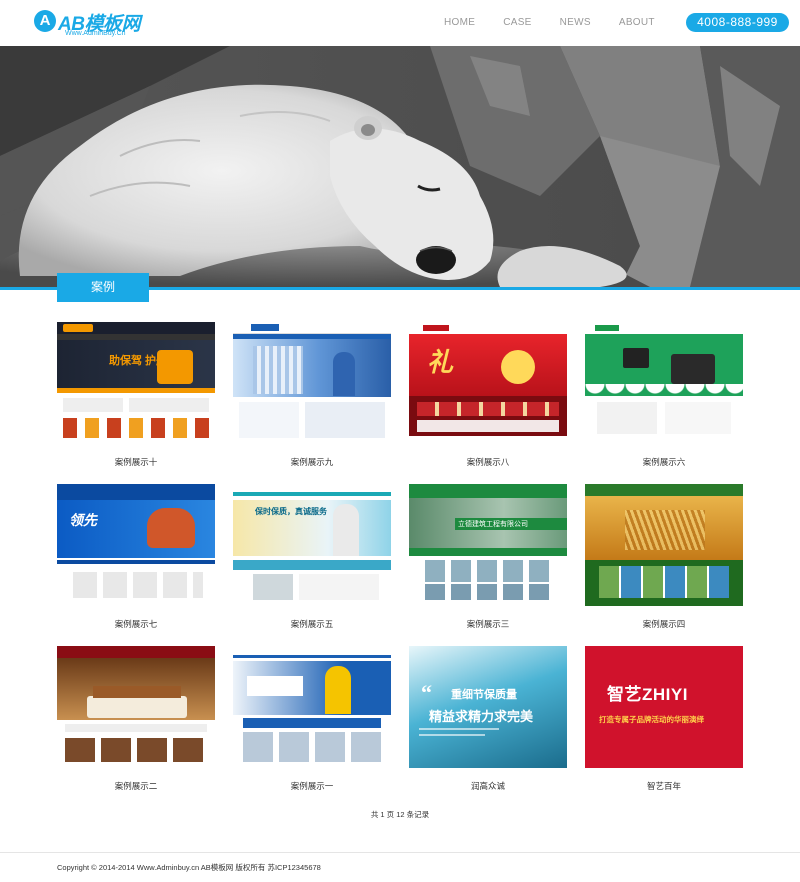 This screenshot has height=882, width=800. What do you see at coordinates (488, 462) in the screenshot?
I see `case-label: 案例展示八` at bounding box center [488, 462].